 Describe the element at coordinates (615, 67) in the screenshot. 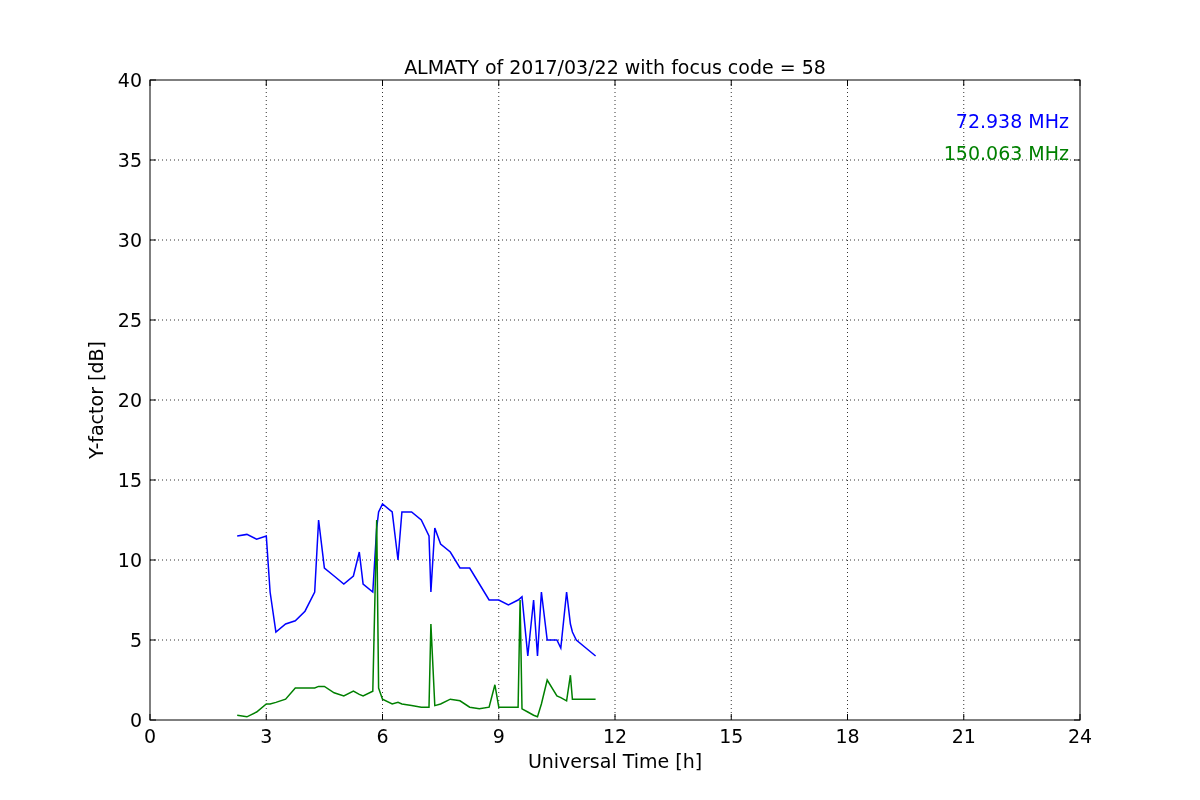

I see `chart-title: ALMATY of 2017/03/22 with focus code = 58` at that location.